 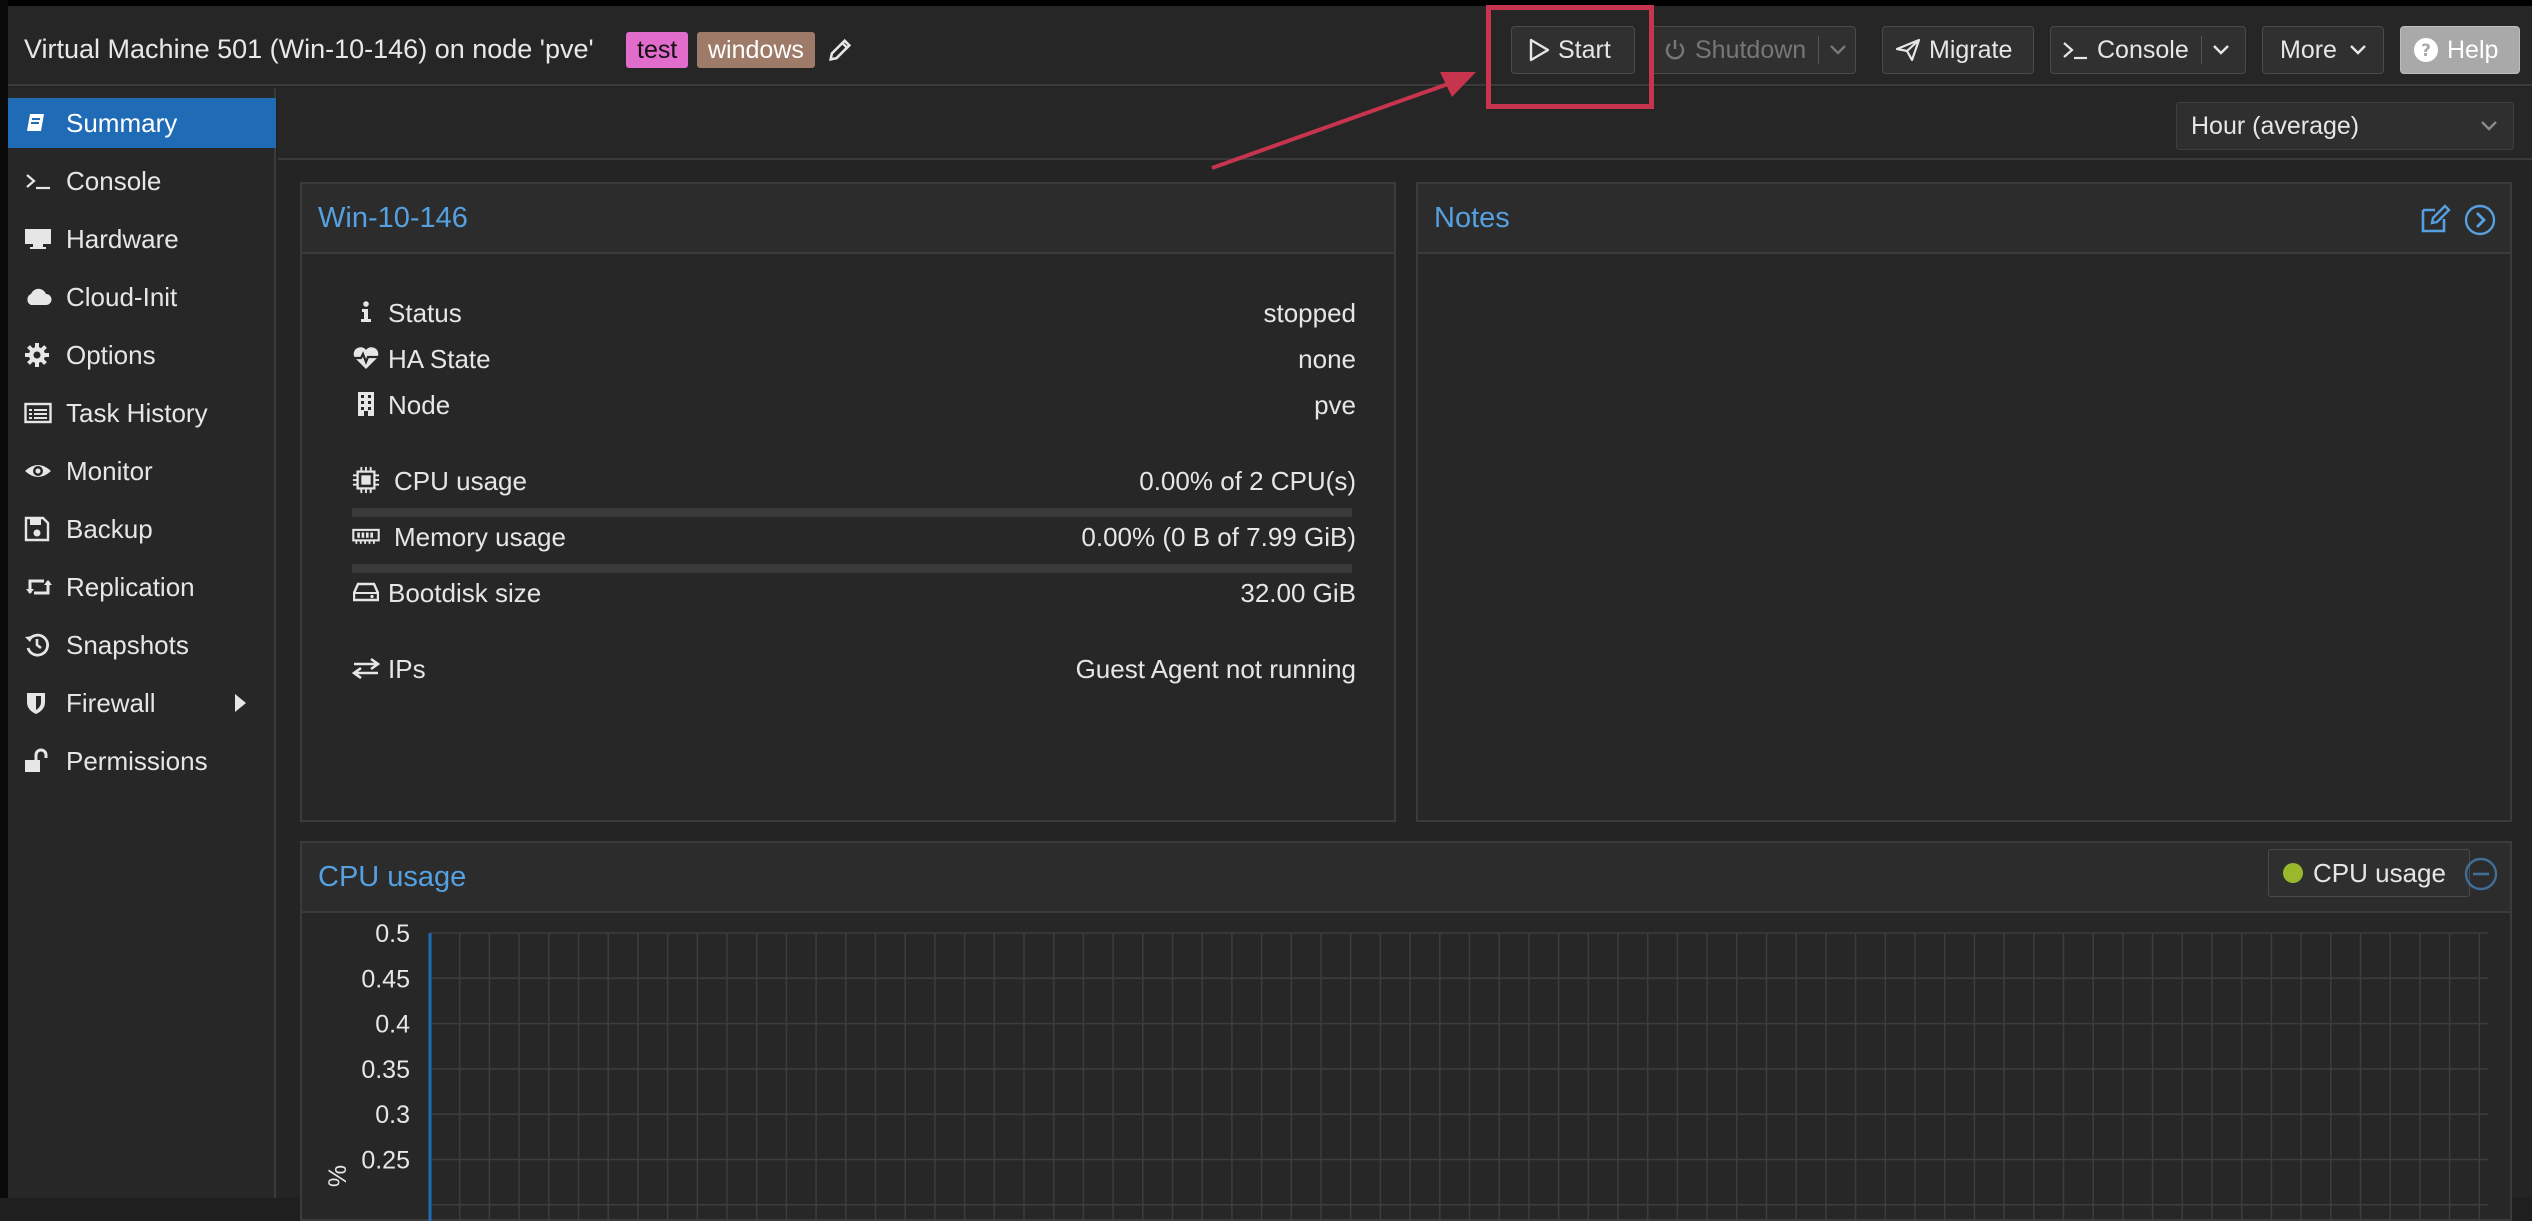 What do you see at coordinates (1675, 50) in the screenshot?
I see `power-icon` at bounding box center [1675, 50].